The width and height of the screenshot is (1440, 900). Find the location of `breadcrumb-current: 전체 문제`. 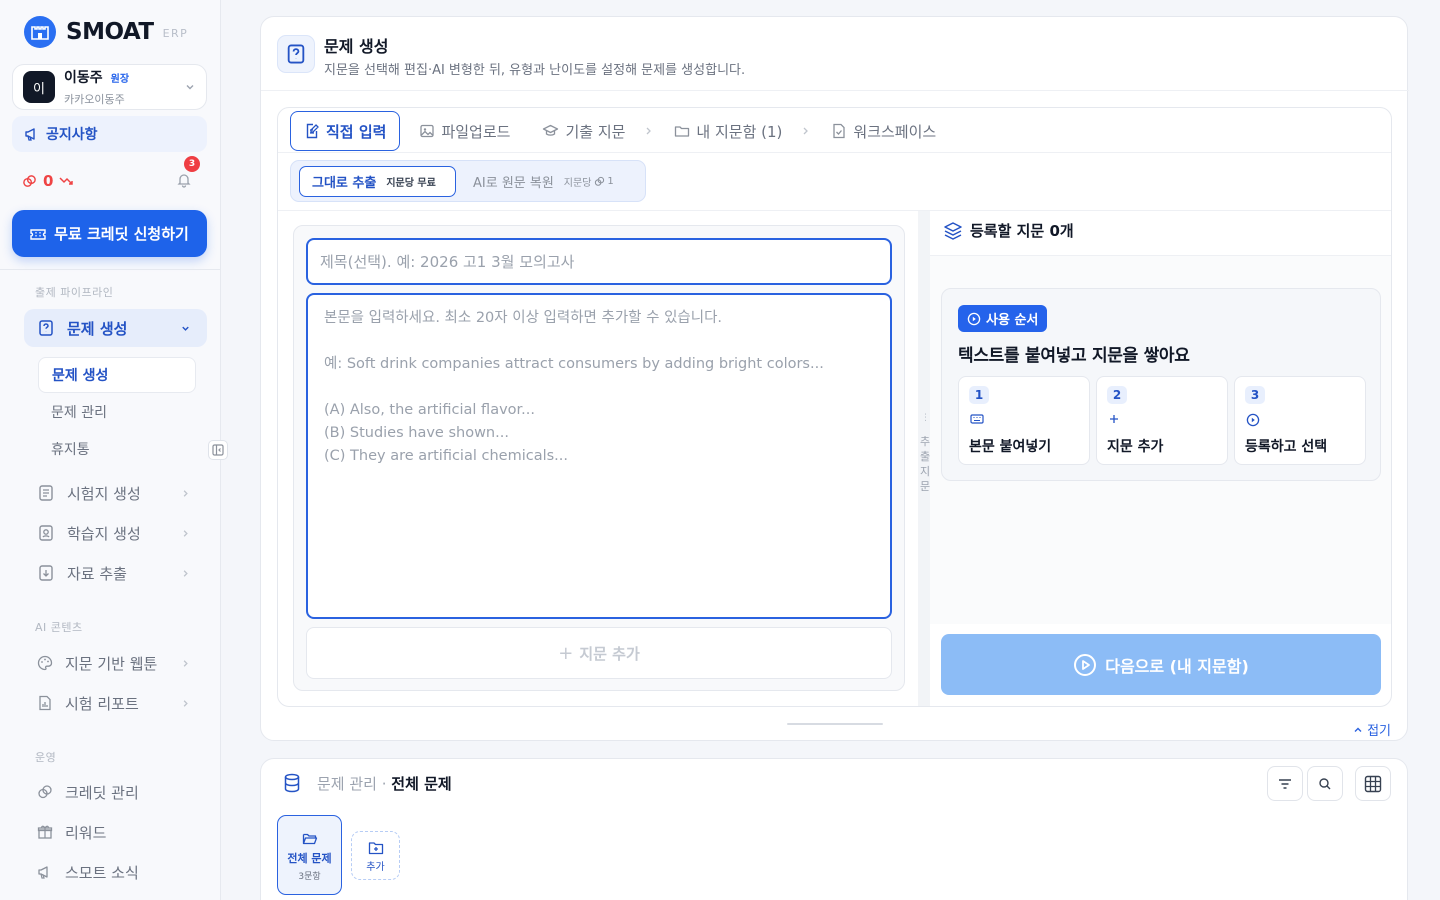

breadcrumb-current: 전체 문제 is located at coordinates (421, 784).